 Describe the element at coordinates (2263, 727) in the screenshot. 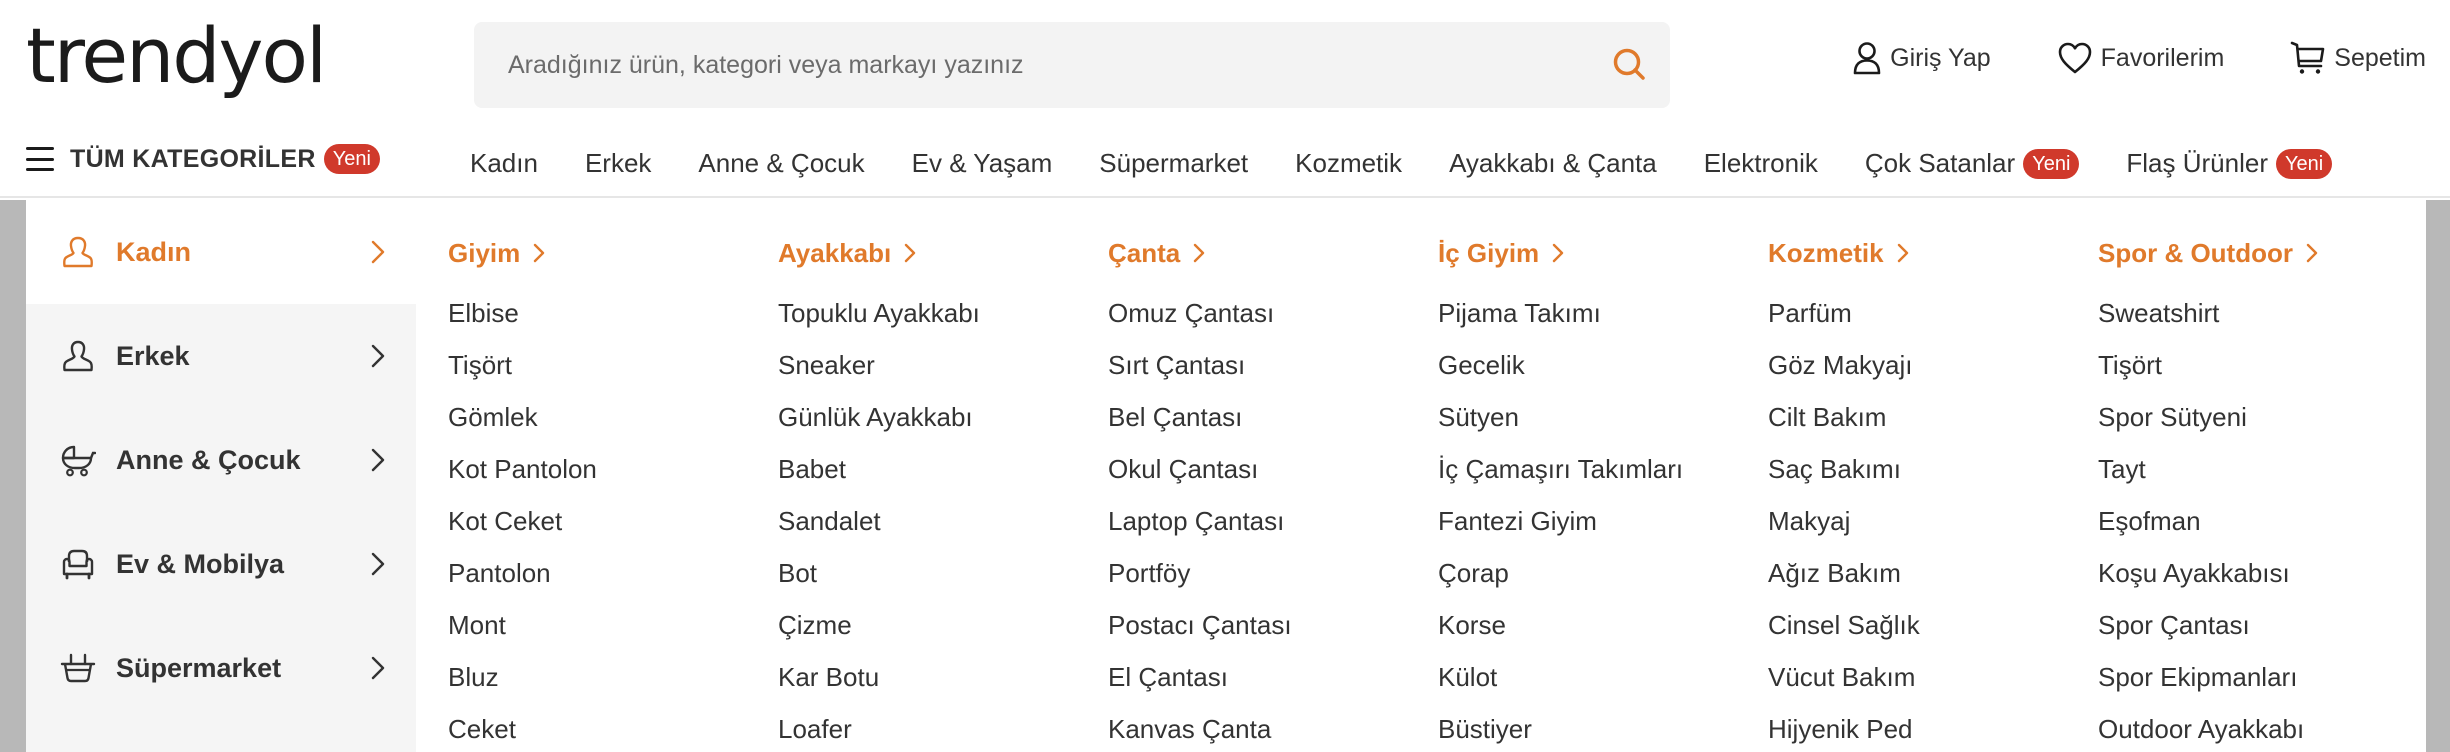

I see `subcategory-link: Outdoor Ayakkabı` at that location.